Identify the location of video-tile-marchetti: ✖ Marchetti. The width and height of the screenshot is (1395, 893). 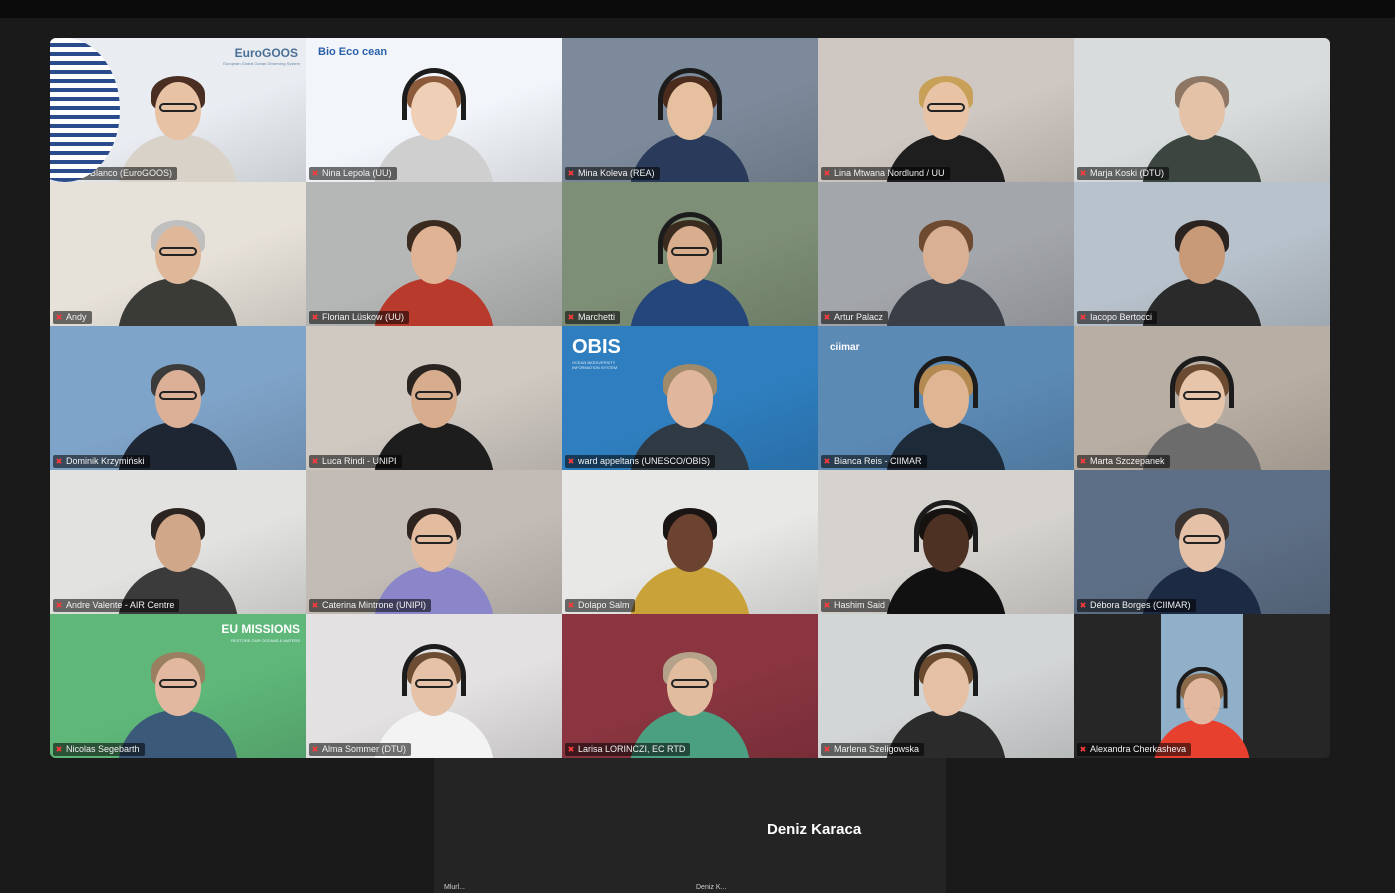
(690, 254).